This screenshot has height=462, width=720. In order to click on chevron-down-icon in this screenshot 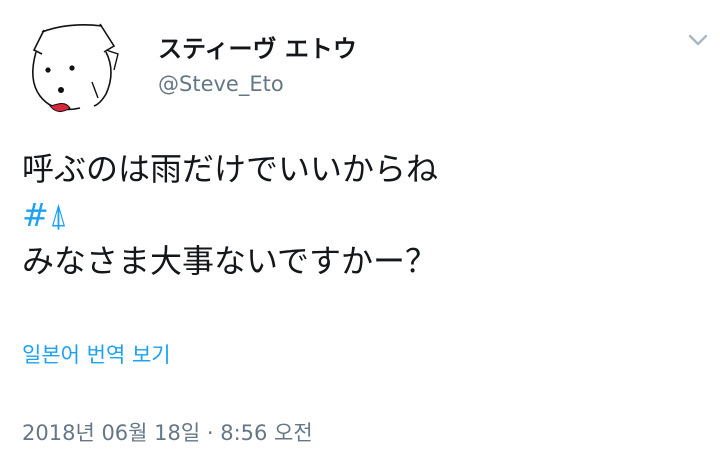, I will do `click(698, 40)`.